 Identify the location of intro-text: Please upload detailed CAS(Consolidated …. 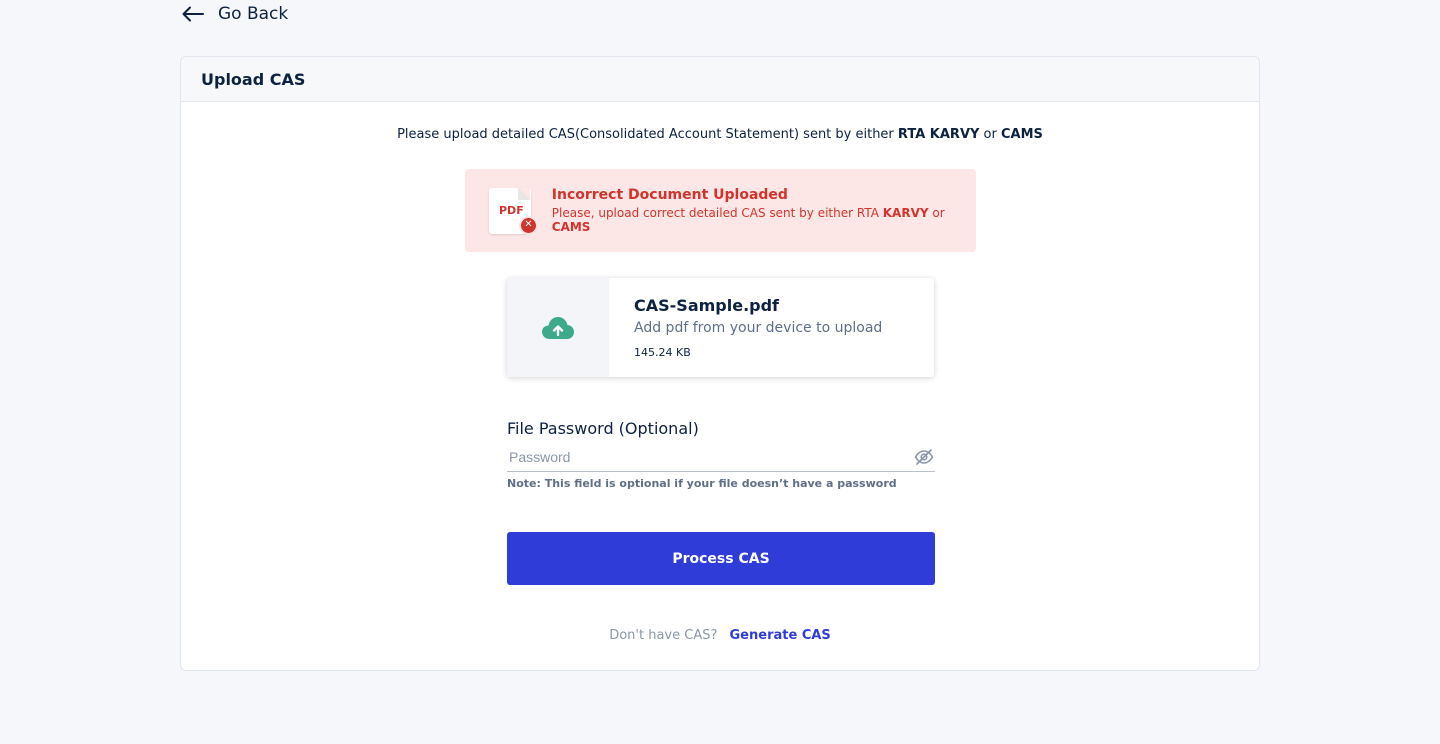
(720, 134).